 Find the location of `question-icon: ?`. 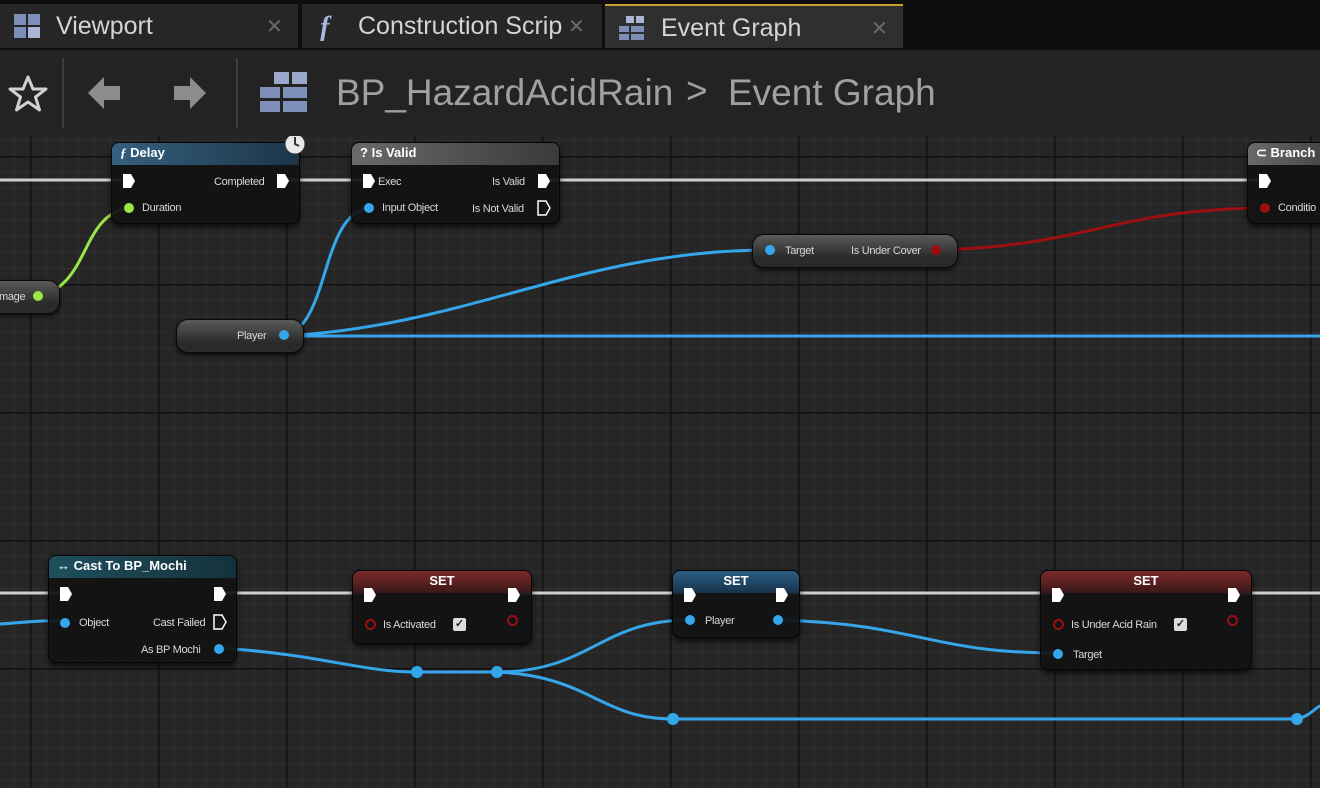

question-icon: ? is located at coordinates (364, 152).